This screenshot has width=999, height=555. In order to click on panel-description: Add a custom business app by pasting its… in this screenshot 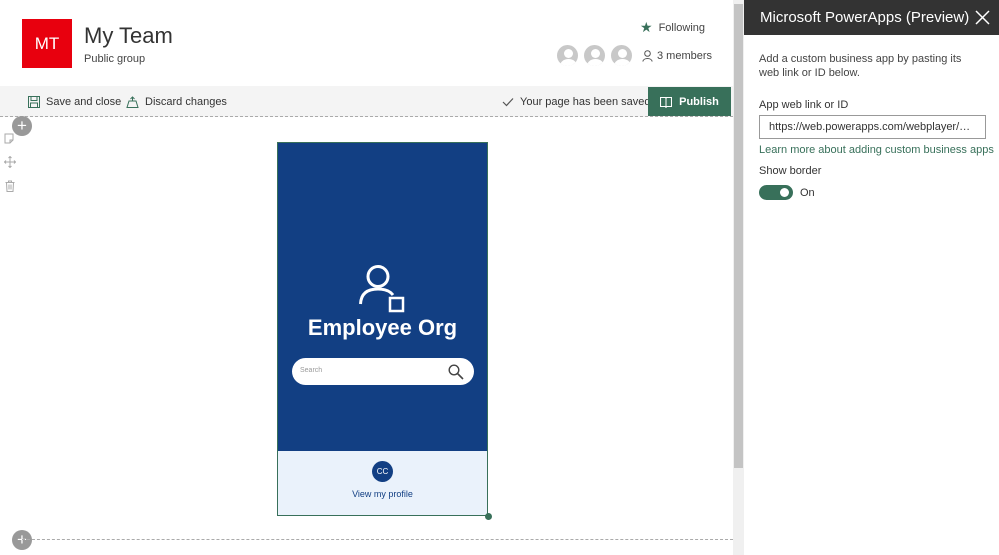, I will do `click(860, 66)`.